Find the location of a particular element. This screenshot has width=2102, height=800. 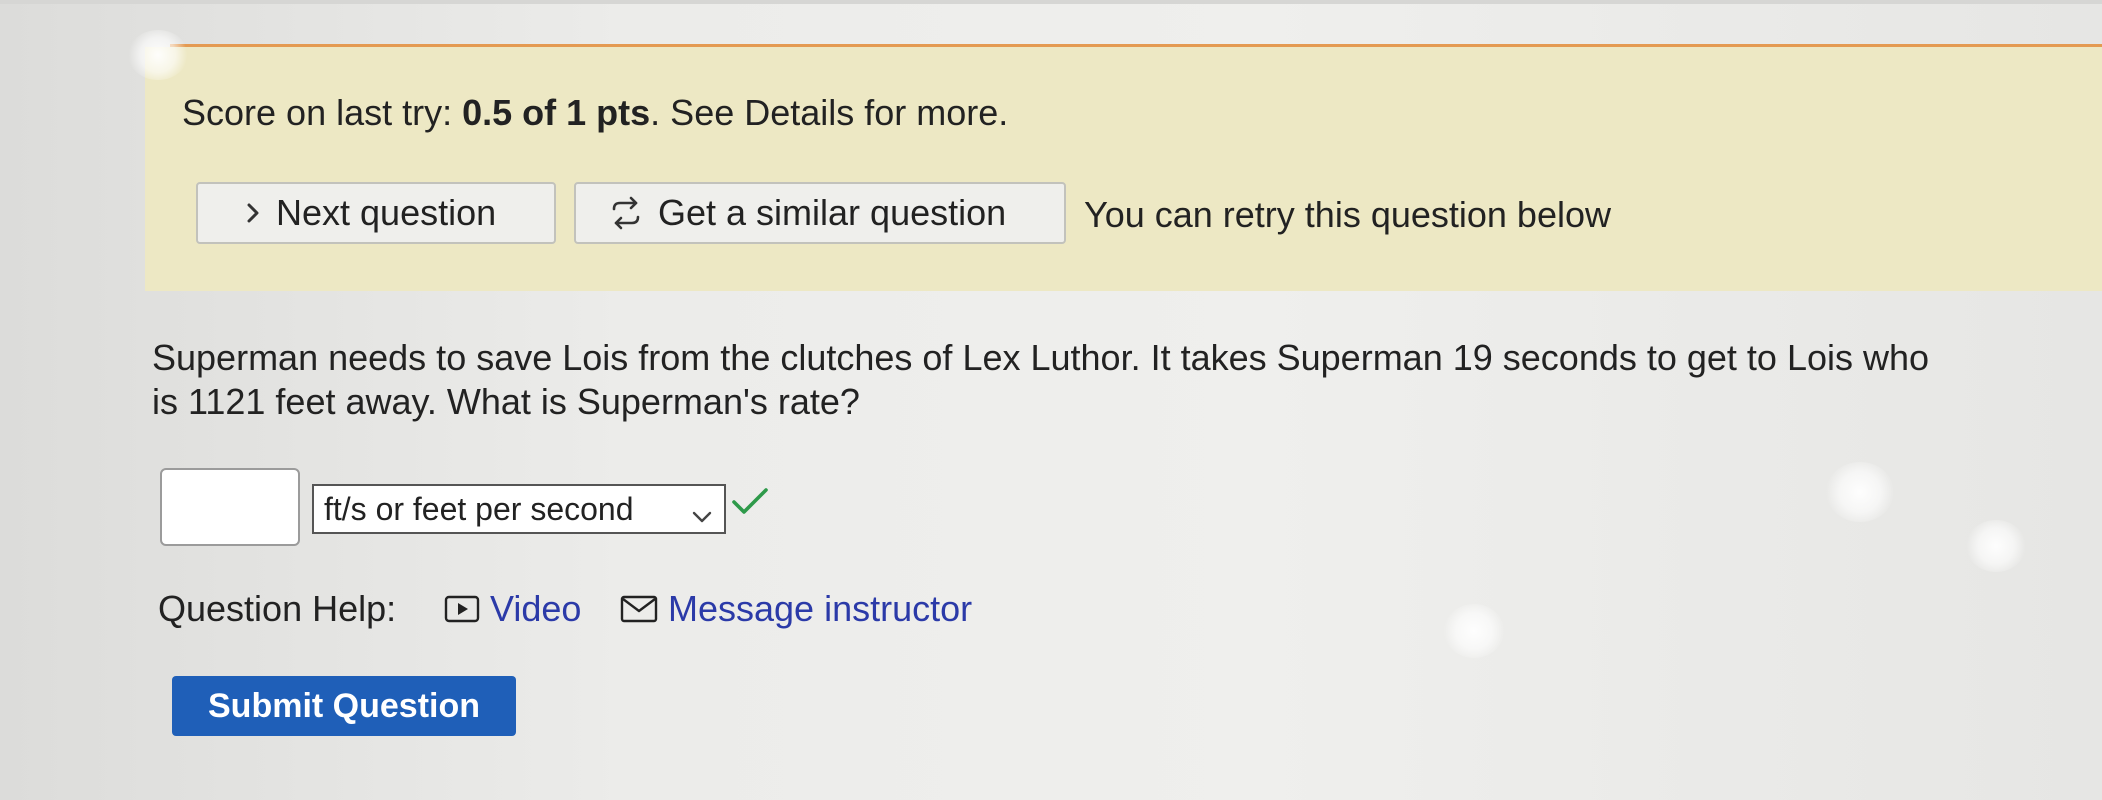

unit-select: ft/s or feet per second is located at coordinates (519, 509).